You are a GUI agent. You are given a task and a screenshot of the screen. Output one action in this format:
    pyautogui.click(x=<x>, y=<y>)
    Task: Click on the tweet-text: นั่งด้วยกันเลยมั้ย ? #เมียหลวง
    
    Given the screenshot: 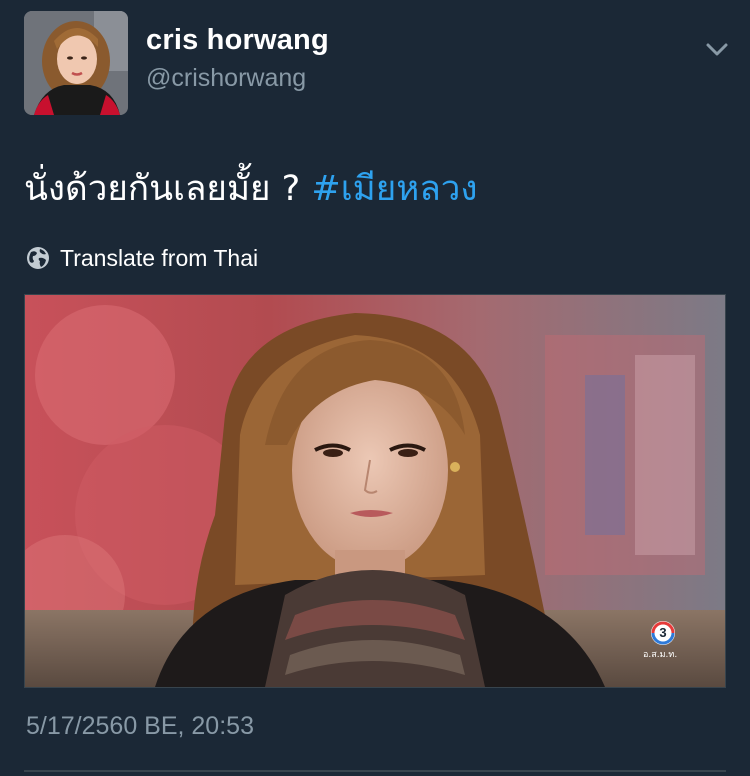 What is the action you would take?
    pyautogui.click(x=251, y=189)
    